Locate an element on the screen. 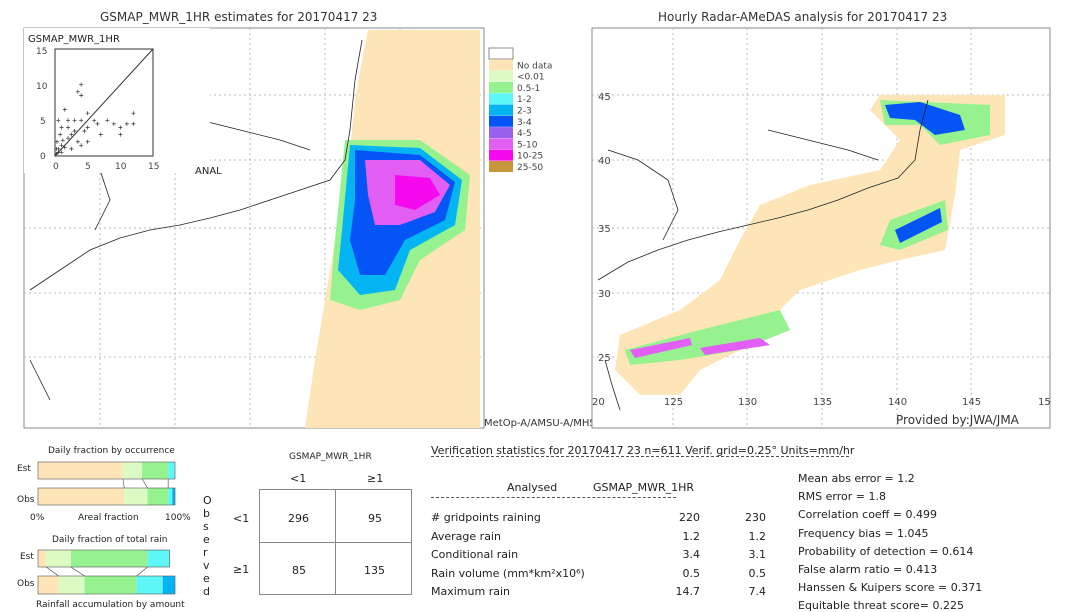  score-line: Frequency bias = 1.045 is located at coordinates (863, 533).